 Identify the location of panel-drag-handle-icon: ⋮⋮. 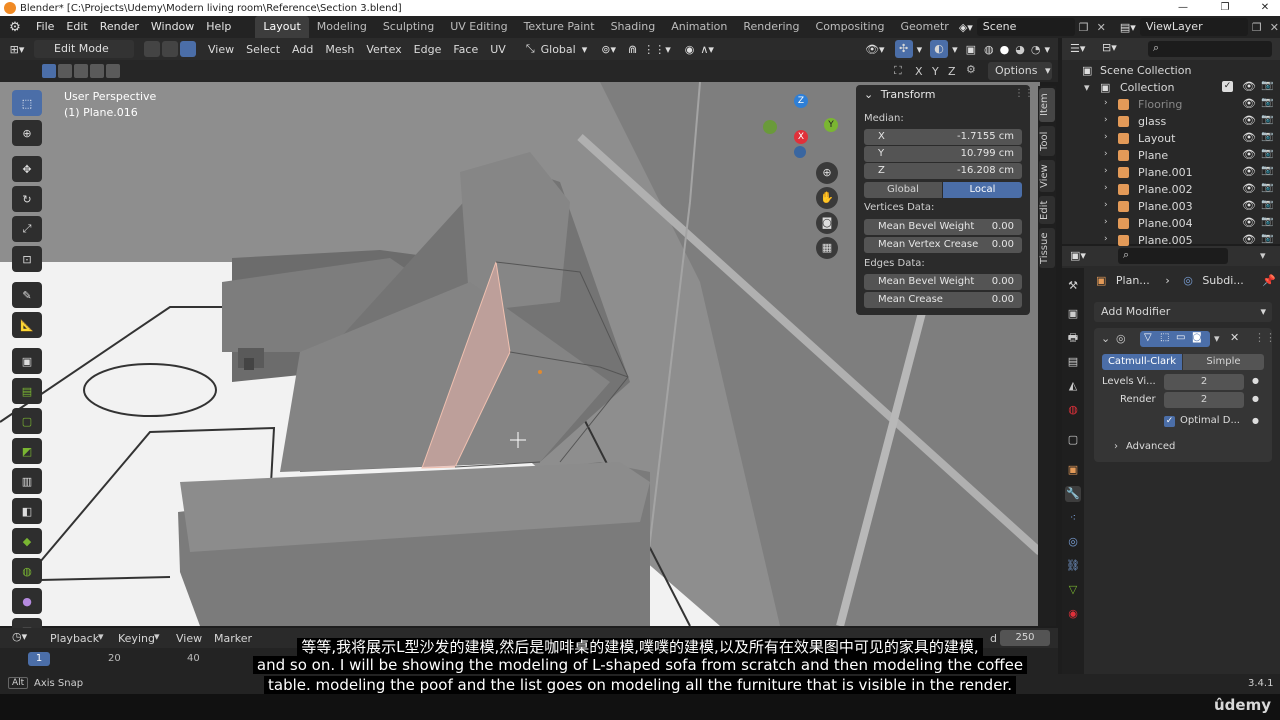
(1024, 93).